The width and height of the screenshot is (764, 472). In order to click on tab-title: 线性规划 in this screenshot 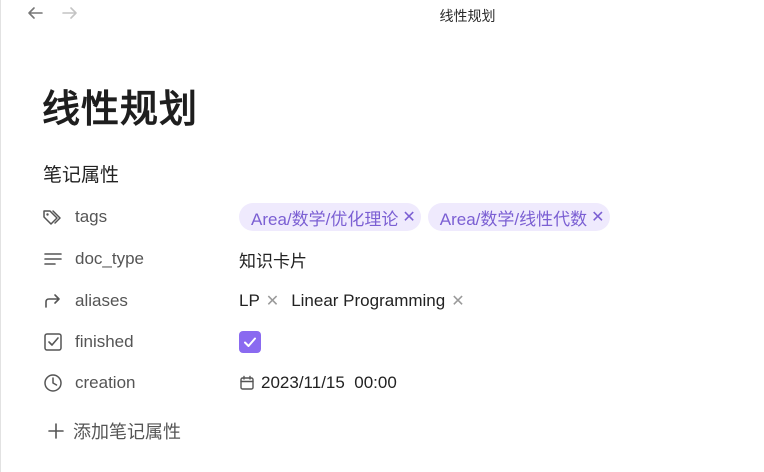, I will do `click(467, 16)`.